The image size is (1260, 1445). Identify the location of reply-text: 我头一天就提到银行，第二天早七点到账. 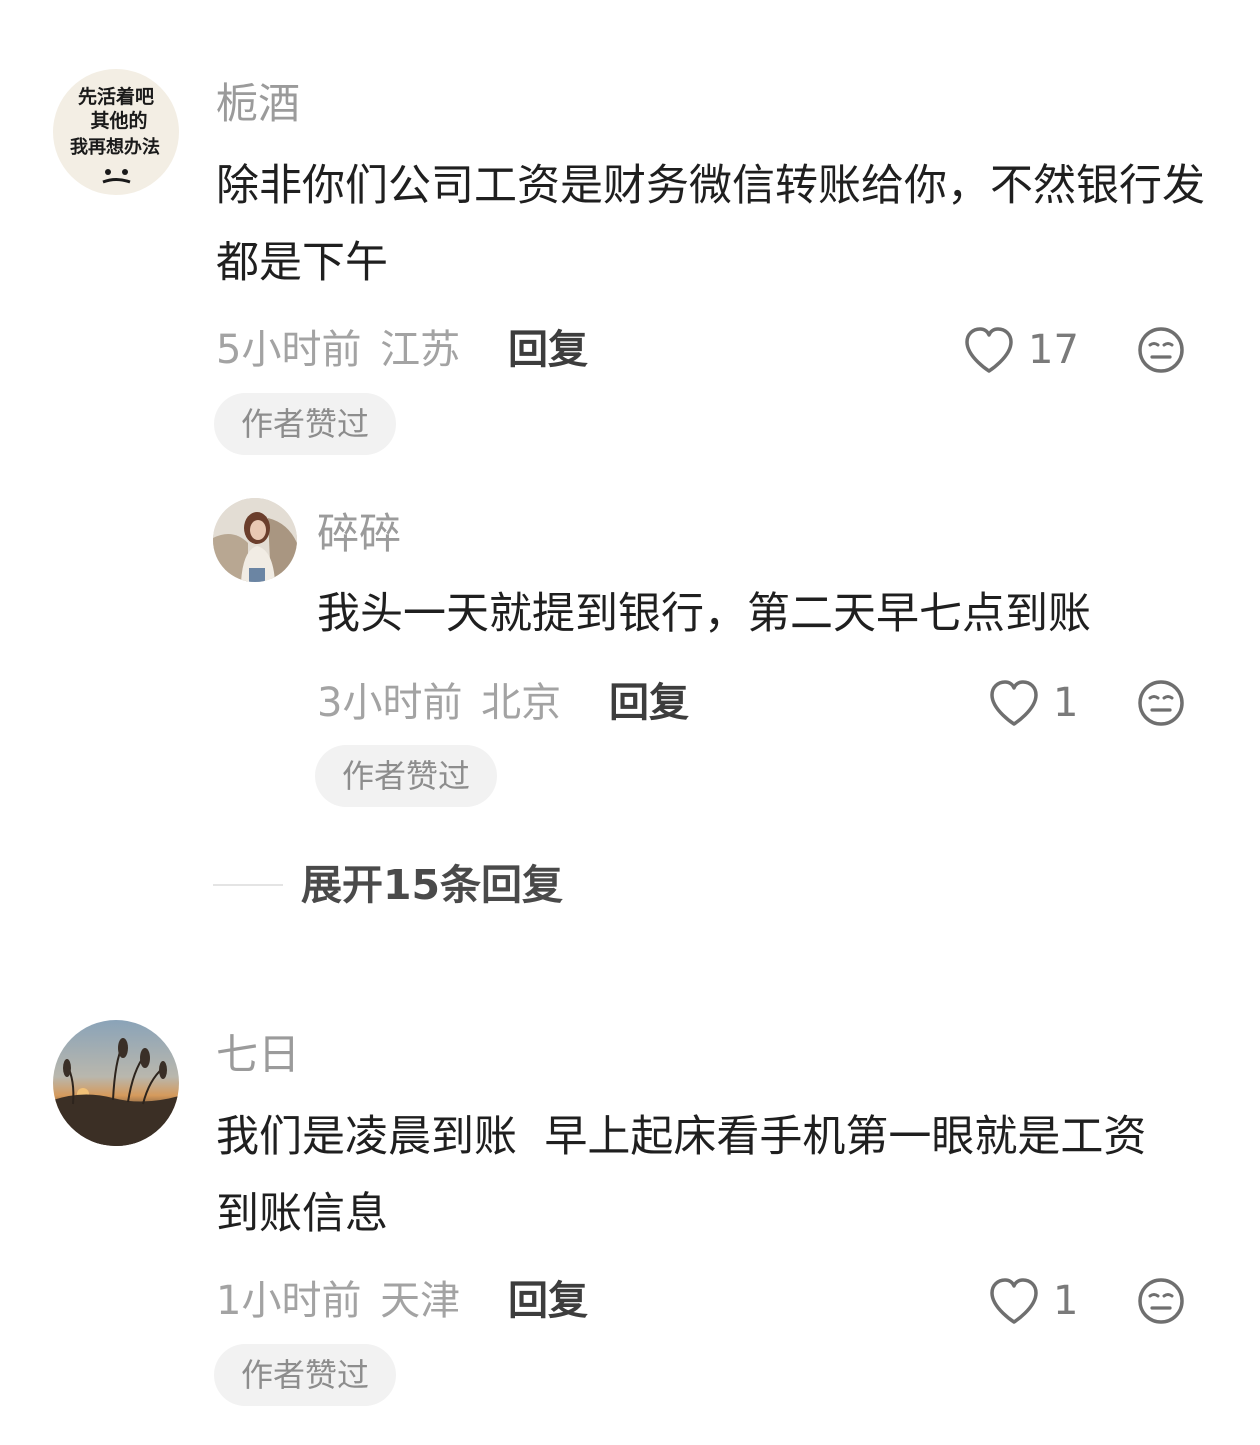
(704, 614).